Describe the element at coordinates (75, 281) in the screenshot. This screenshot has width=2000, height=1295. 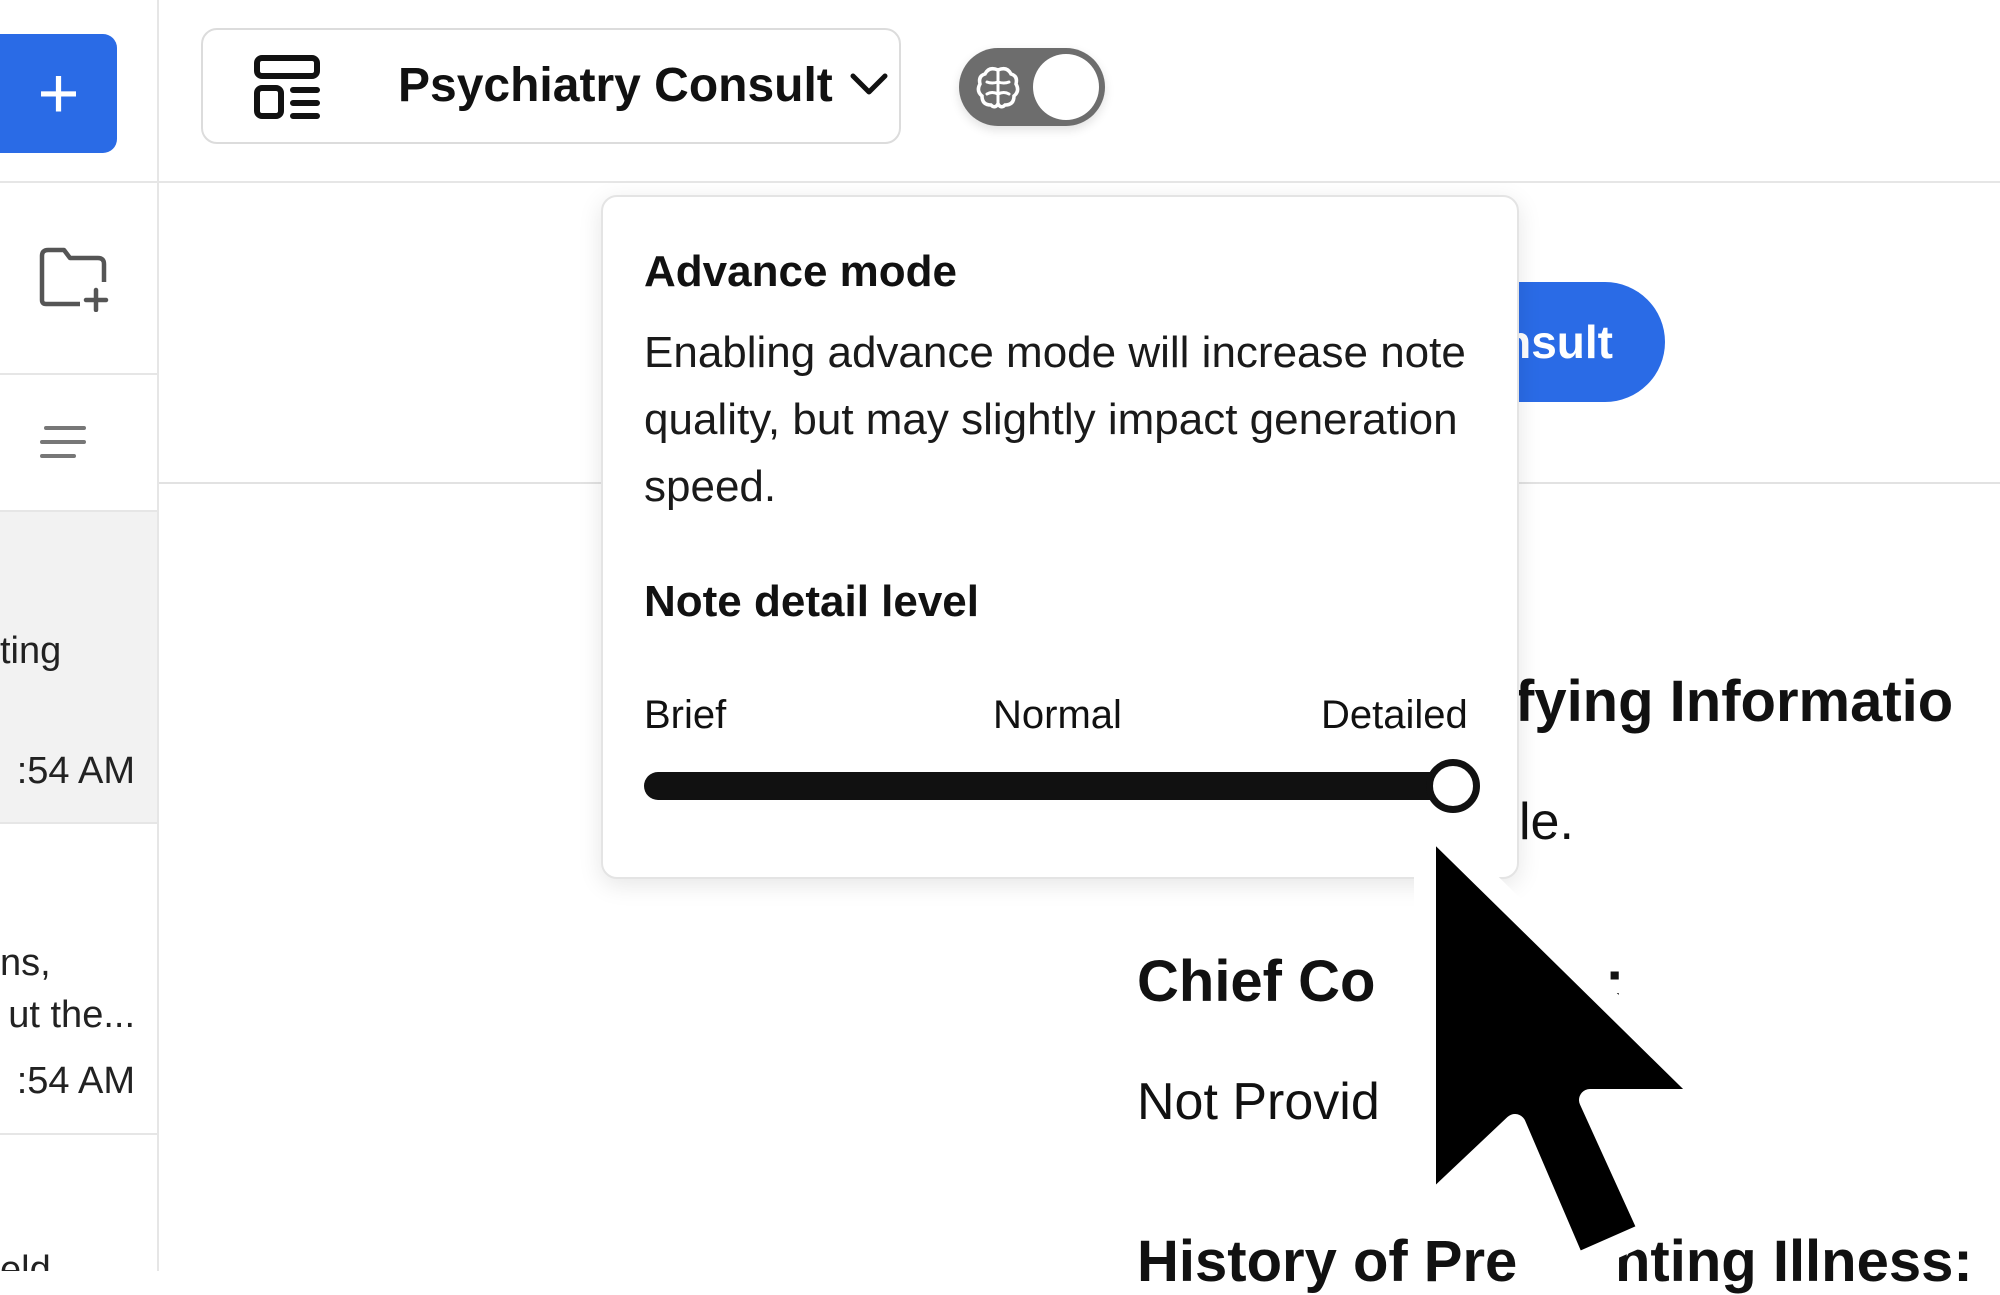
I see `folder-plus-icon` at that location.